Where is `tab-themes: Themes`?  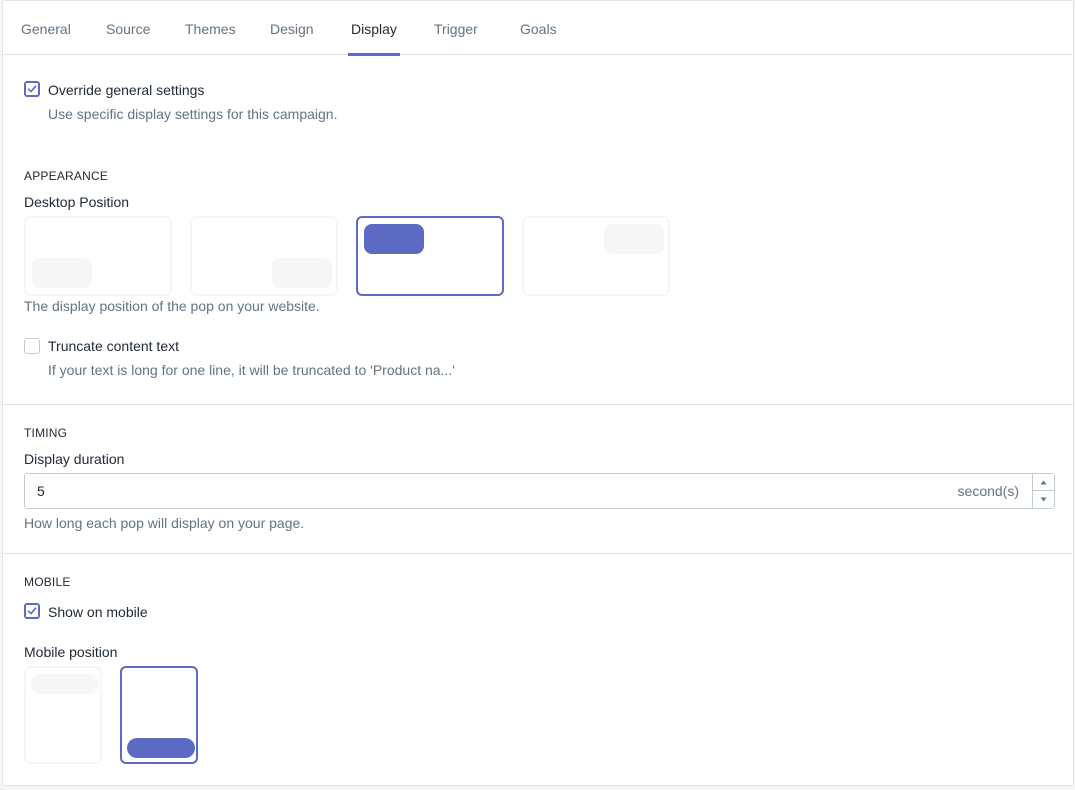
tab-themes: Themes is located at coordinates (210, 28).